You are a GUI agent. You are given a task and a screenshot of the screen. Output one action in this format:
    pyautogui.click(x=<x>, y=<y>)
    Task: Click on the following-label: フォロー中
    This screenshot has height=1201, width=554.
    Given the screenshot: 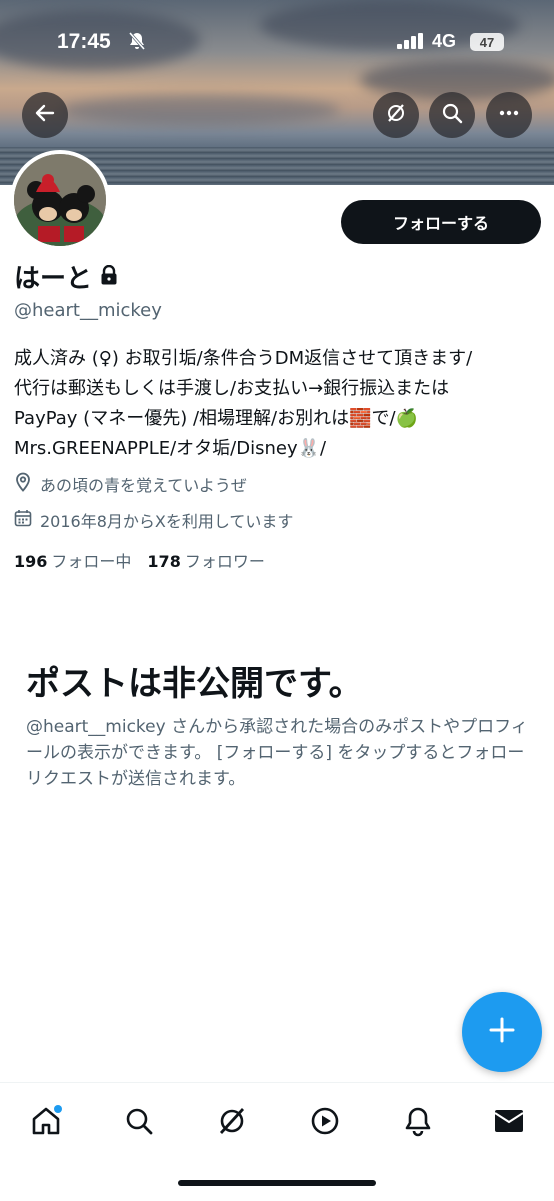 What is the action you would take?
    pyautogui.click(x=91, y=561)
    